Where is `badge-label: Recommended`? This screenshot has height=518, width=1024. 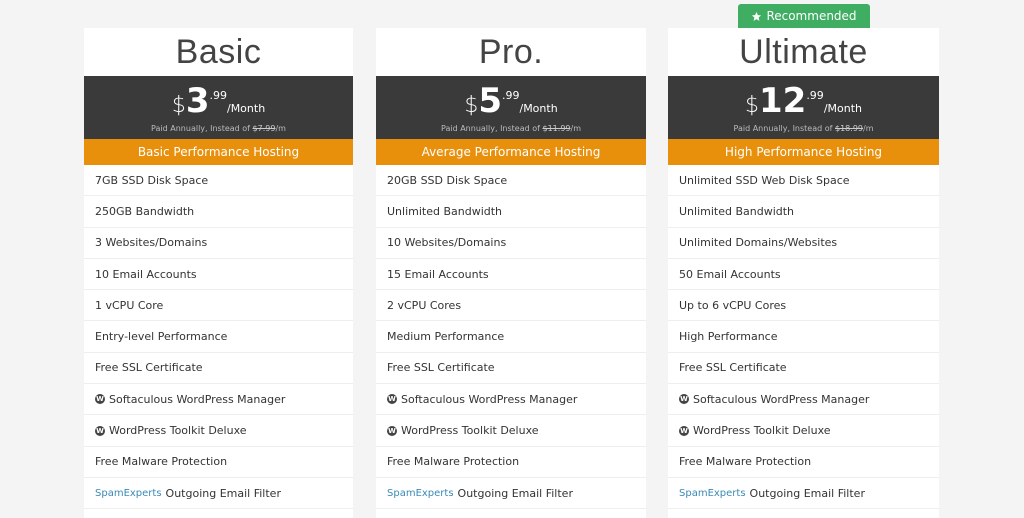
badge-label: Recommended is located at coordinates (811, 16).